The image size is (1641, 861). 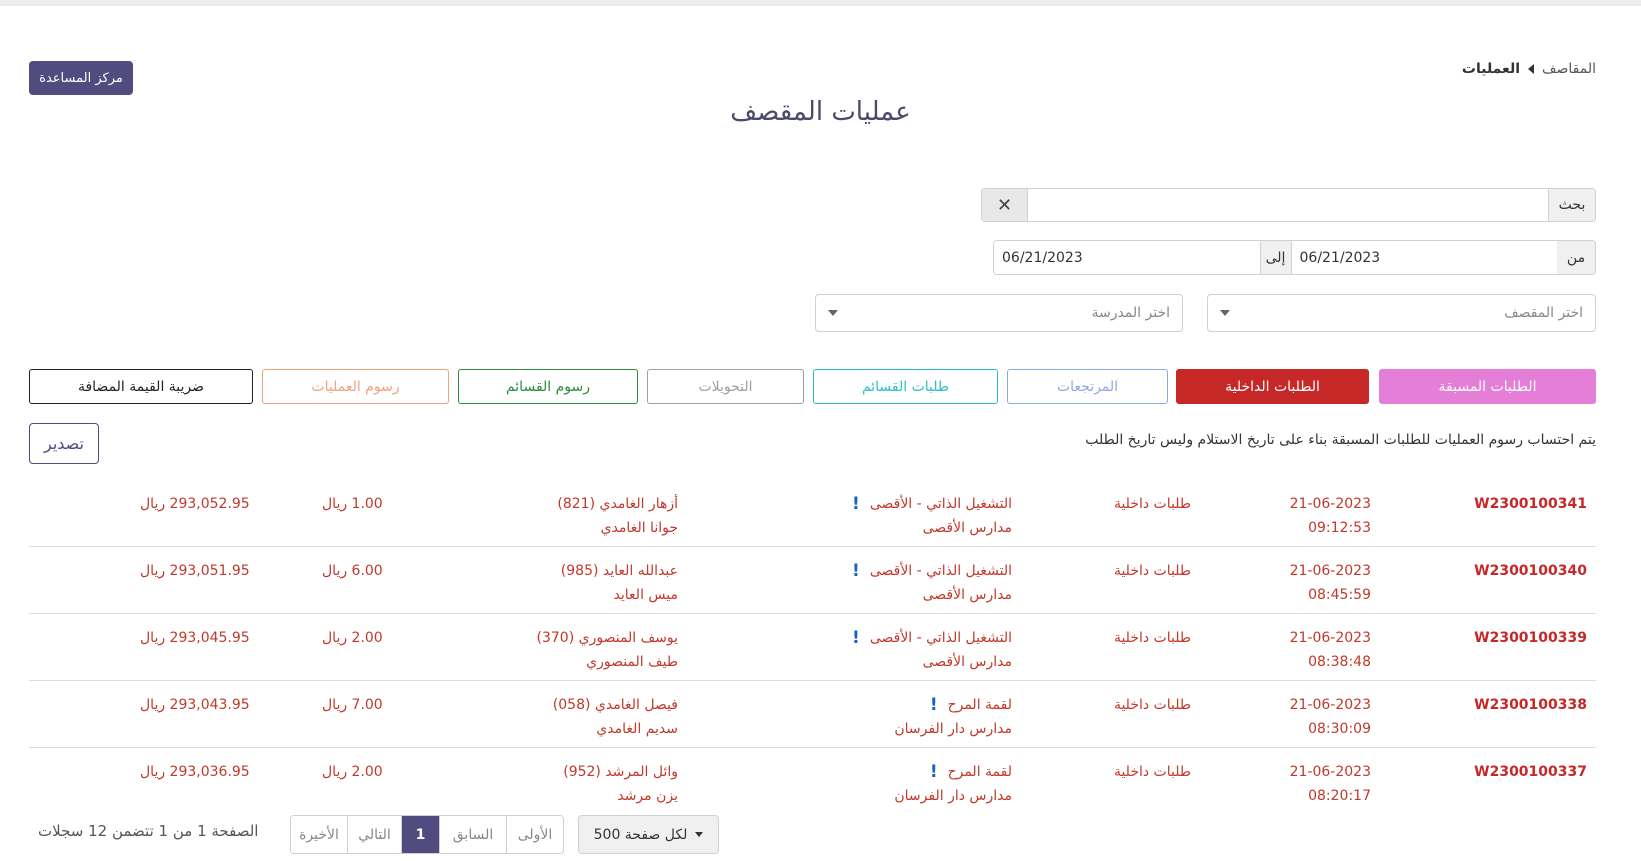 I want to click on breadcrumb-current: العمليات, so click(x=1491, y=69).